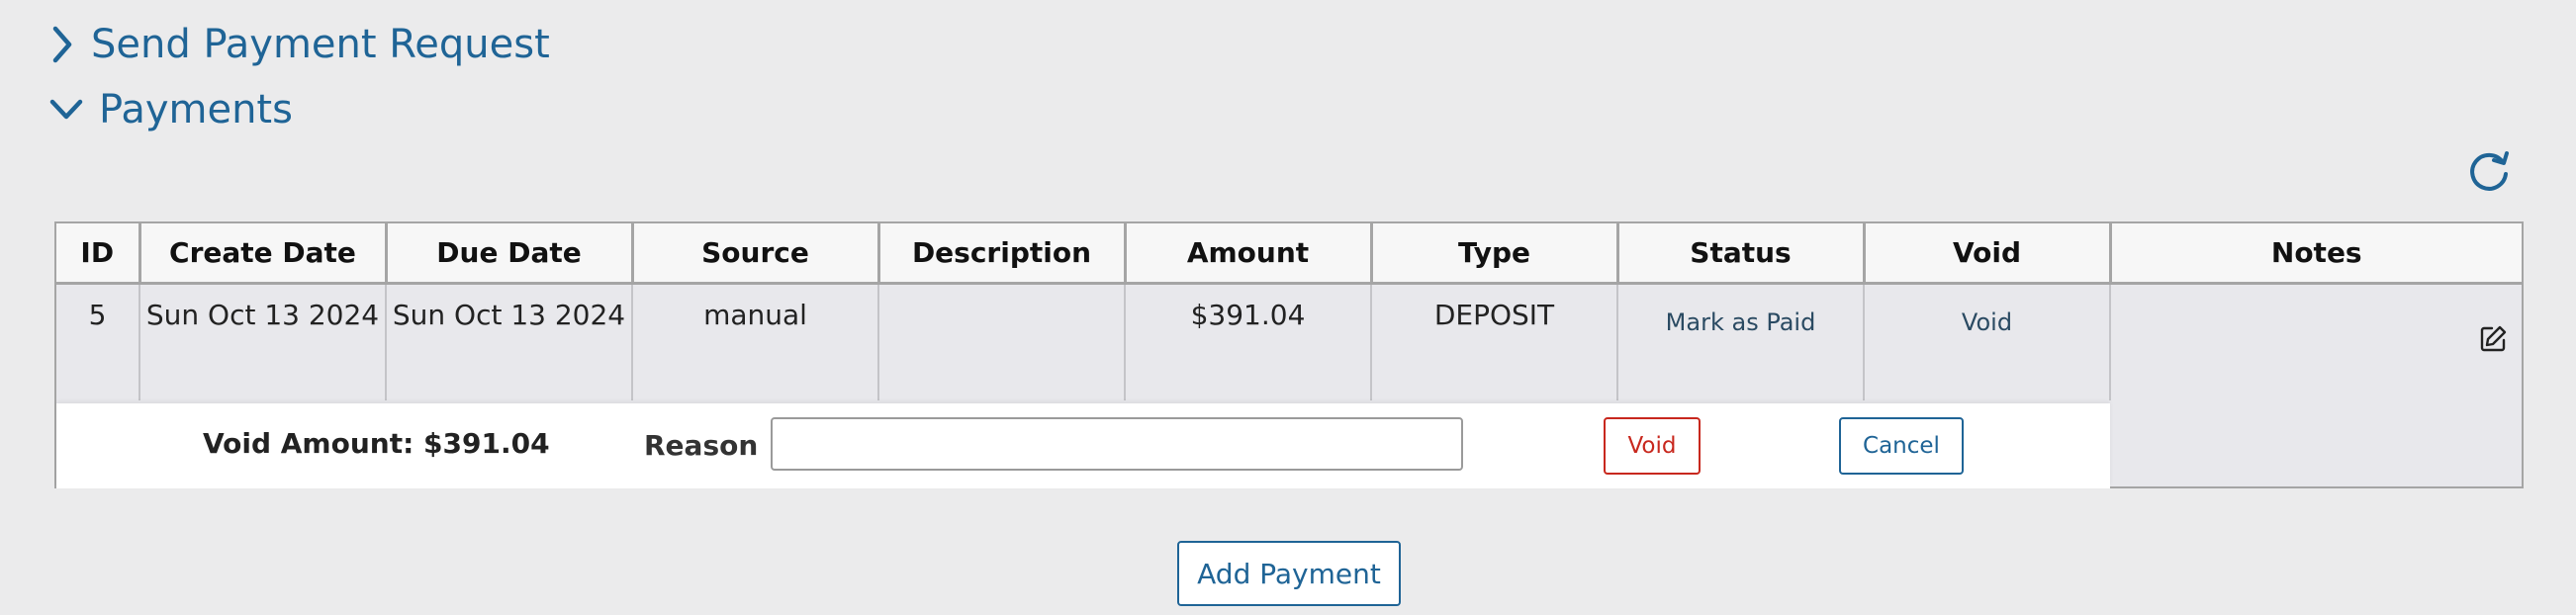  I want to click on cell-notes, so click(2316, 342).